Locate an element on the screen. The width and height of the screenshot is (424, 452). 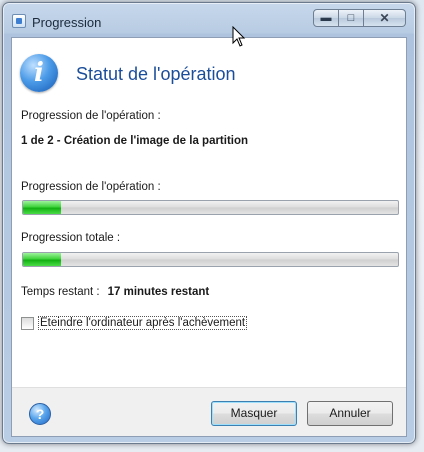
total-progress-fill is located at coordinates (42, 259).